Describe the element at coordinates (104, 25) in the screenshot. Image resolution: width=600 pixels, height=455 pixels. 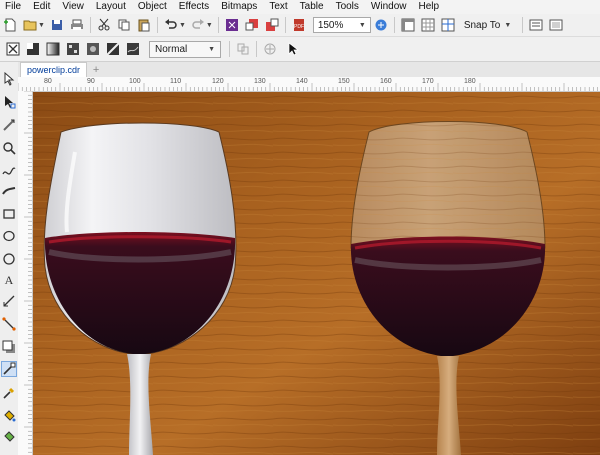
I see `cut-button` at that location.